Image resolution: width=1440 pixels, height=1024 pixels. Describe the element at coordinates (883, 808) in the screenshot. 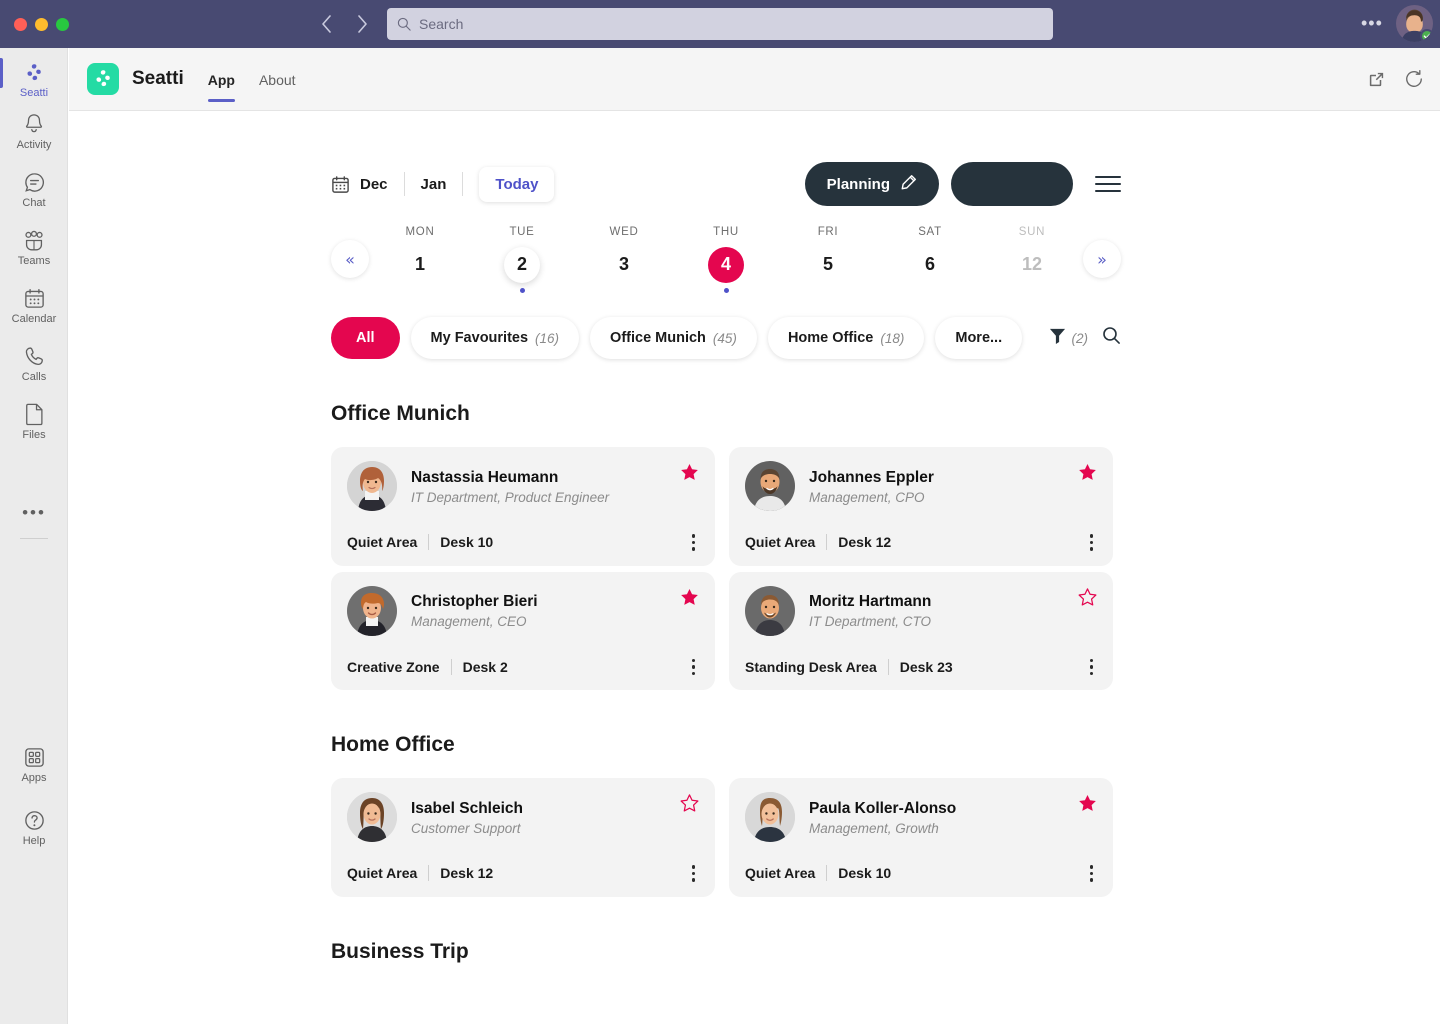

I see `person-name: Paula Koller-Alonso` at that location.